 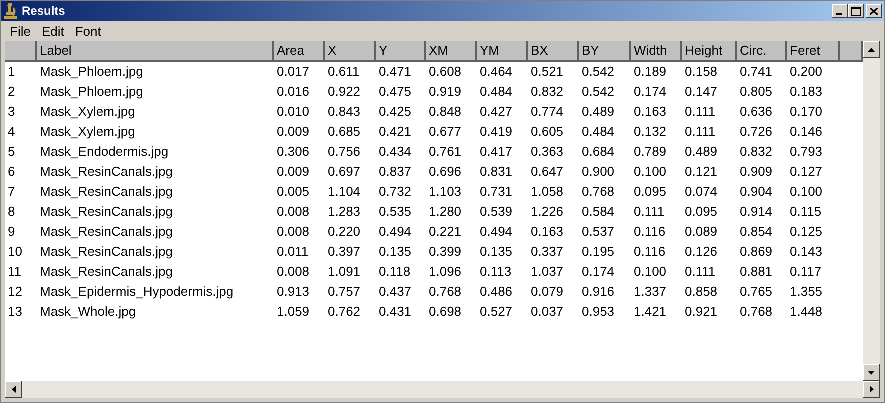 What do you see at coordinates (756, 272) in the screenshot?
I see `table-cell-text: 0.881` at bounding box center [756, 272].